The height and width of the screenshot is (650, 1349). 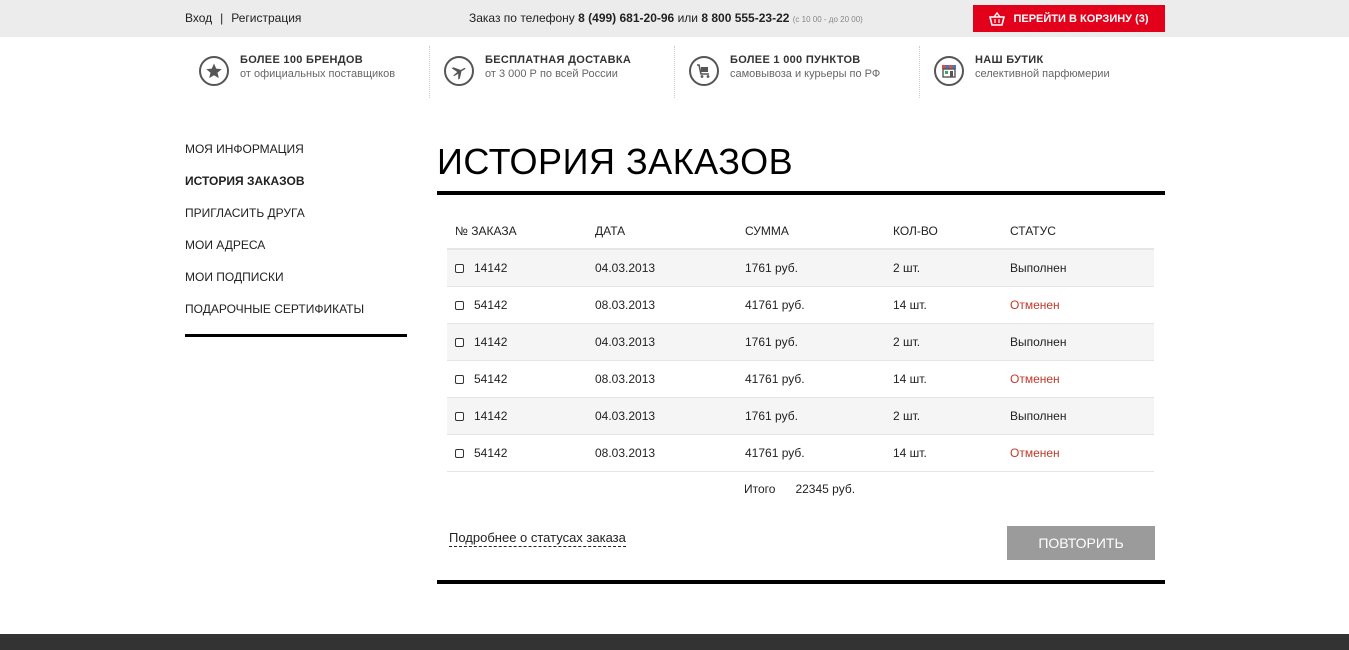 What do you see at coordinates (915, 230) in the screenshot?
I see `column-header-qty: КОЛ-ВО` at bounding box center [915, 230].